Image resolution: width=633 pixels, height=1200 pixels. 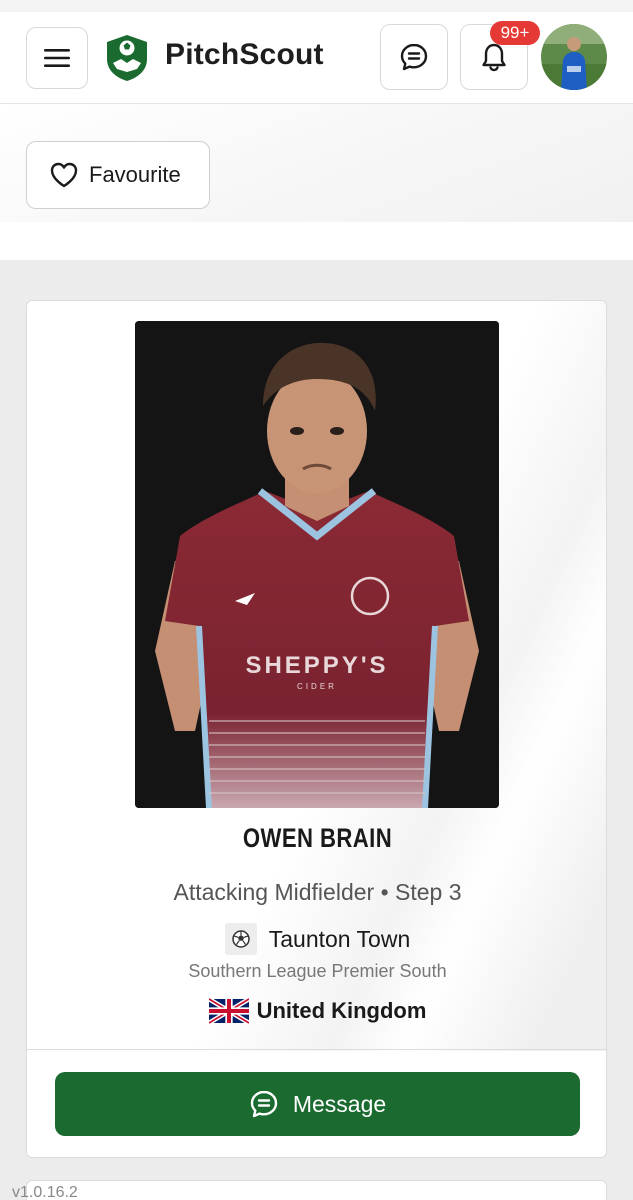 What do you see at coordinates (317, 892) in the screenshot?
I see `player-position: Attacking Midfielder • Step 3` at bounding box center [317, 892].